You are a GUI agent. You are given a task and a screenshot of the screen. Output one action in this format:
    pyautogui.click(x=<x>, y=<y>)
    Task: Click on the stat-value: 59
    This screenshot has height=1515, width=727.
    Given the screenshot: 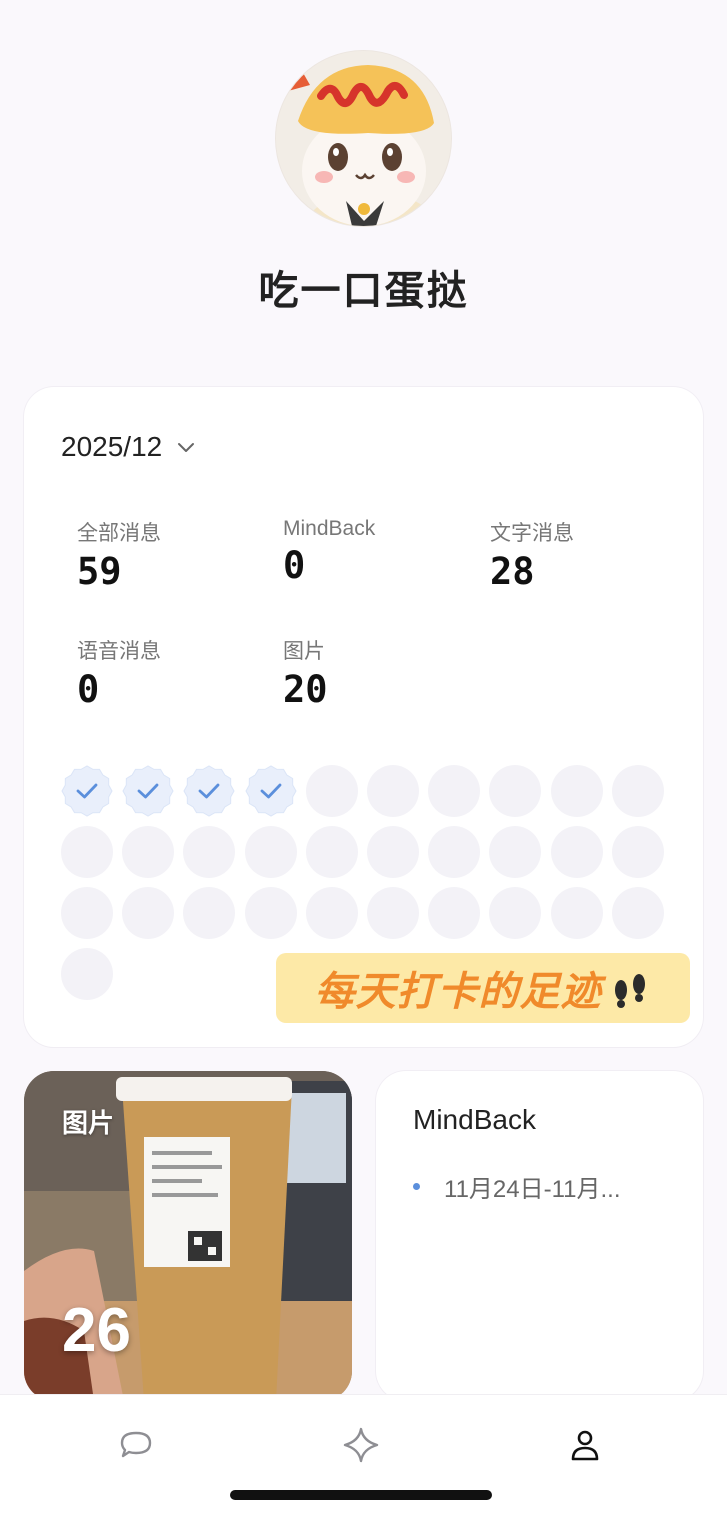 What is the action you would take?
    pyautogui.click(x=99, y=571)
    